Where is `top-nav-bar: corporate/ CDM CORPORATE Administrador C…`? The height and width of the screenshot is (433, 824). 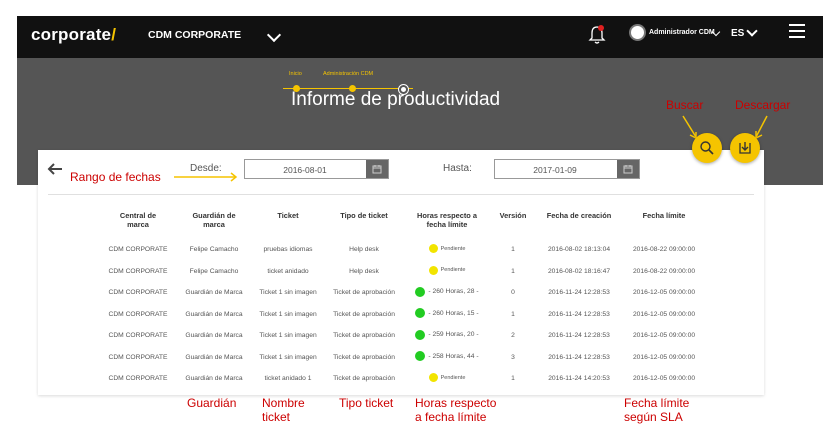
top-nav-bar: corporate/ CDM CORPORATE Administrador C… is located at coordinates (420, 37).